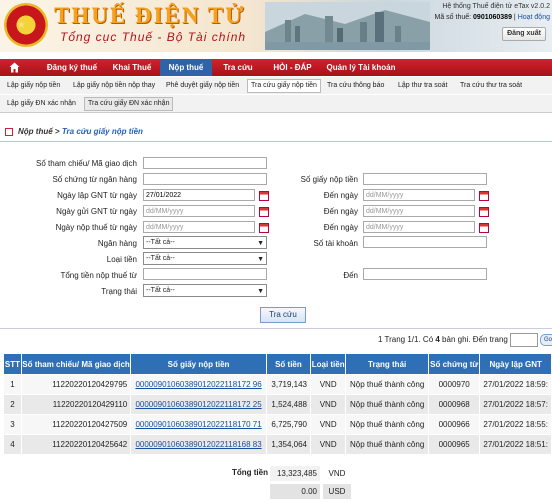 Image resolution: width=552 pixels, height=502 pixels. Describe the element at coordinates (199, 211) in the screenshot. I see `sent-from-input: dd/MM/yyyy` at that location.